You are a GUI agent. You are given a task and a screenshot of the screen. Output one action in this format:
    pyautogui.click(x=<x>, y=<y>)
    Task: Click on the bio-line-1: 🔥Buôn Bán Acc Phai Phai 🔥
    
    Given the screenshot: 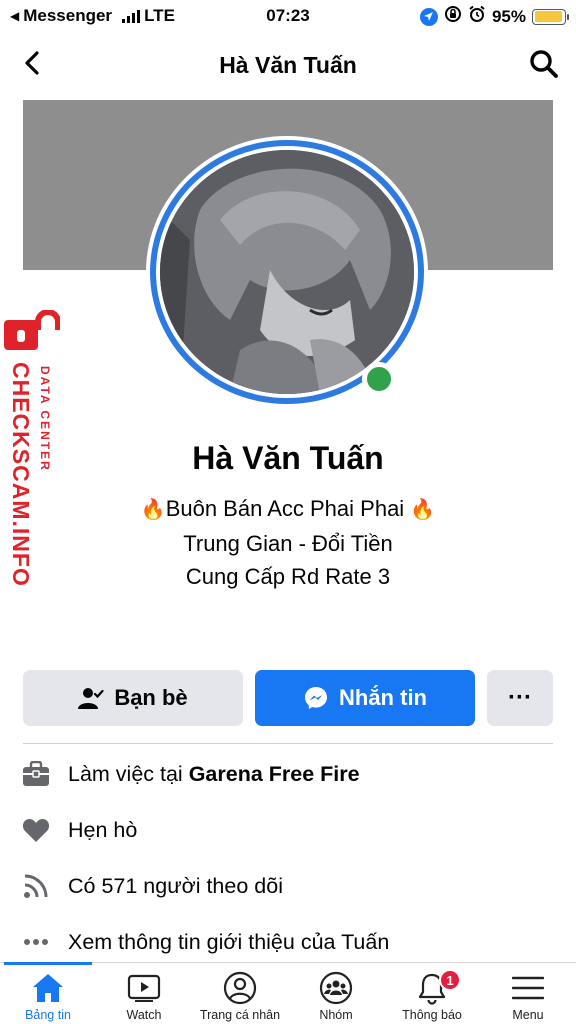 What is the action you would take?
    pyautogui.click(x=288, y=509)
    